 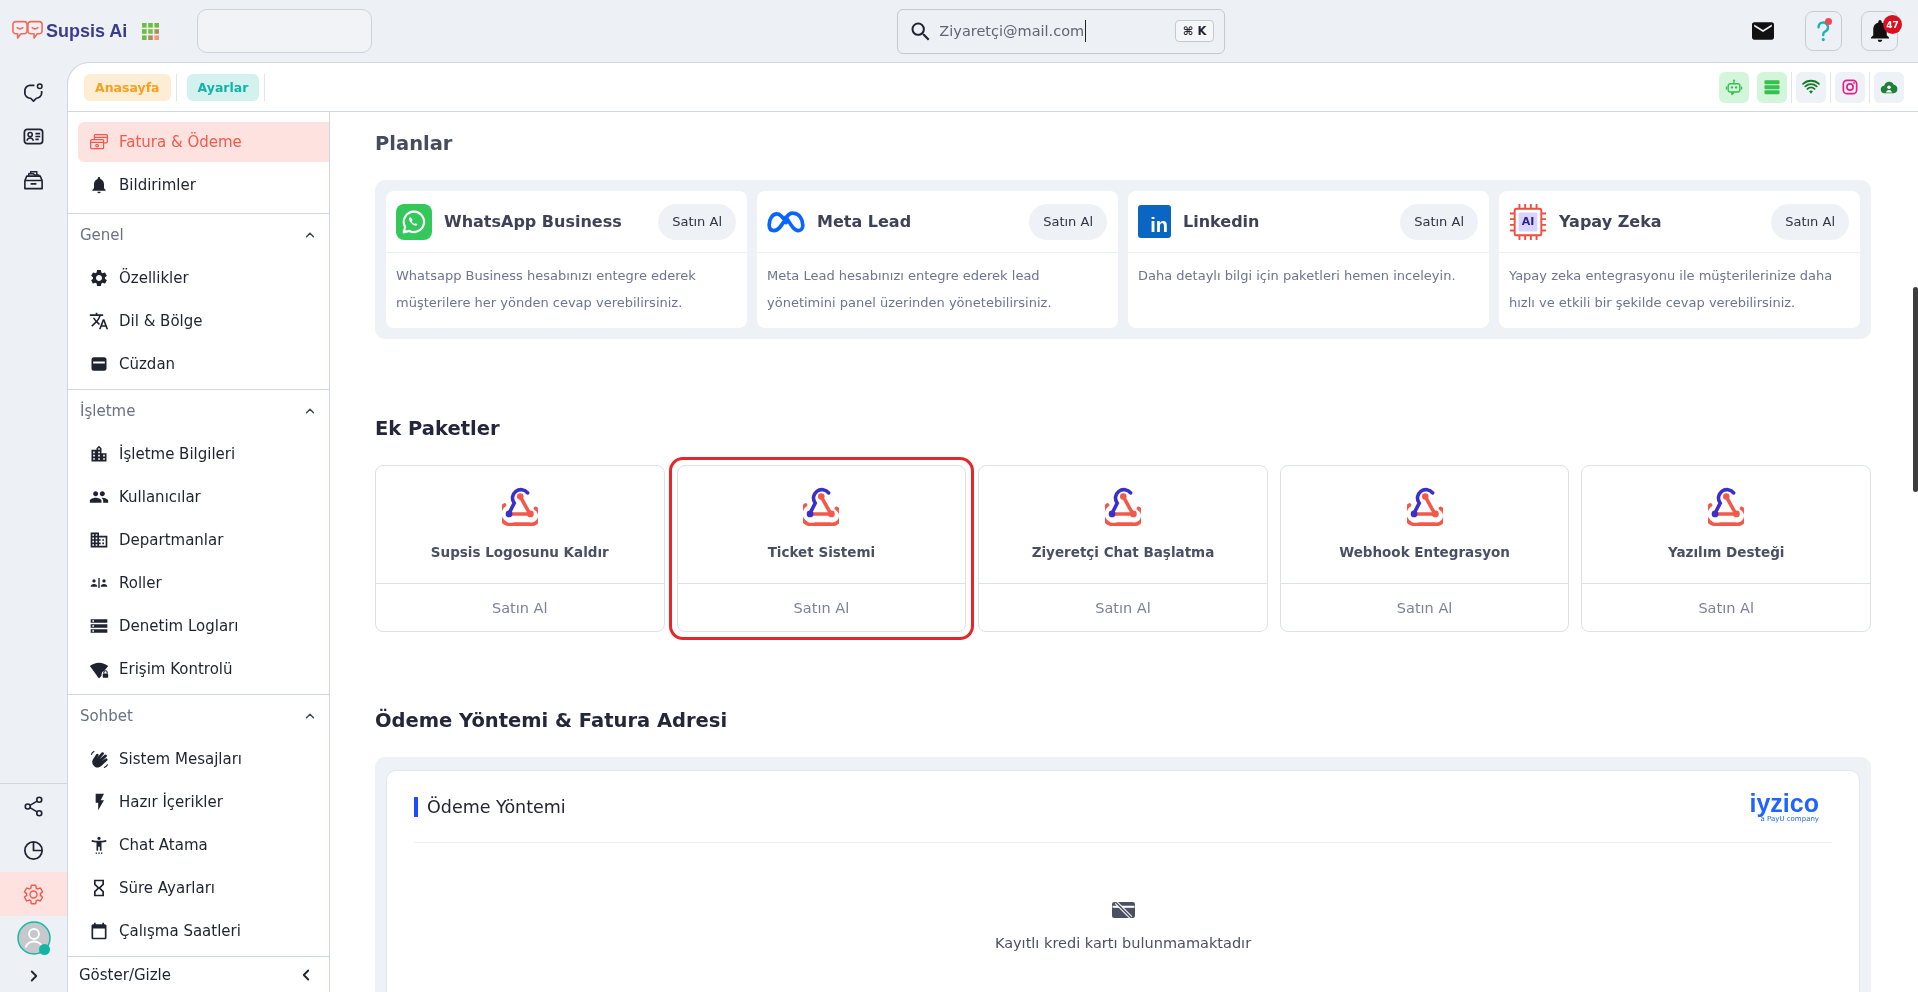 What do you see at coordinates (203, 277) in the screenshot?
I see `menu-item: Özellikler` at bounding box center [203, 277].